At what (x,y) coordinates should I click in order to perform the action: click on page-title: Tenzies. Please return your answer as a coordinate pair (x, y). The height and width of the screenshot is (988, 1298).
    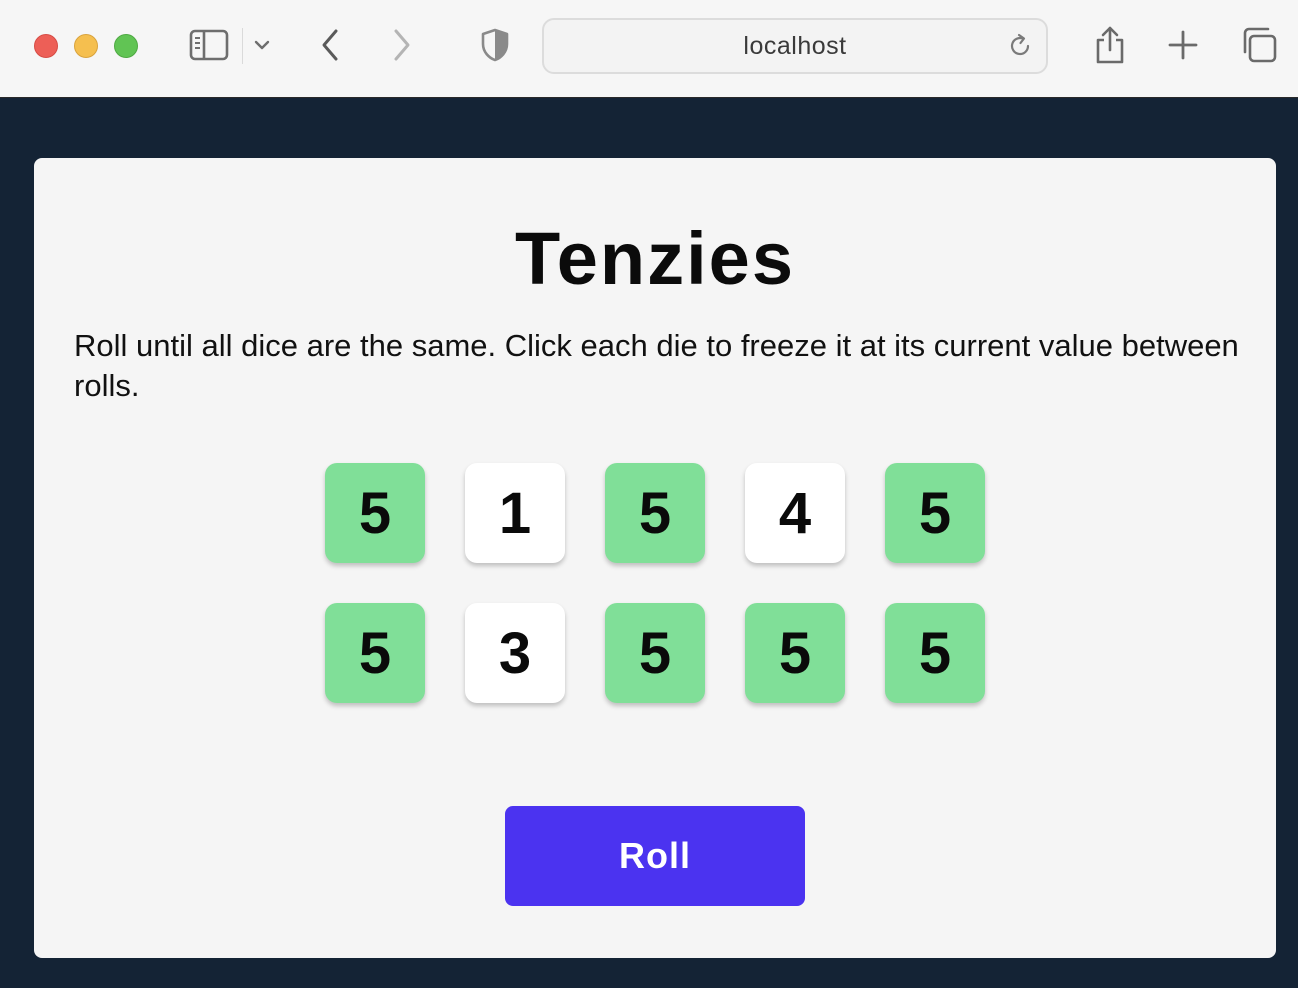
    Looking at the image, I should click on (655, 258).